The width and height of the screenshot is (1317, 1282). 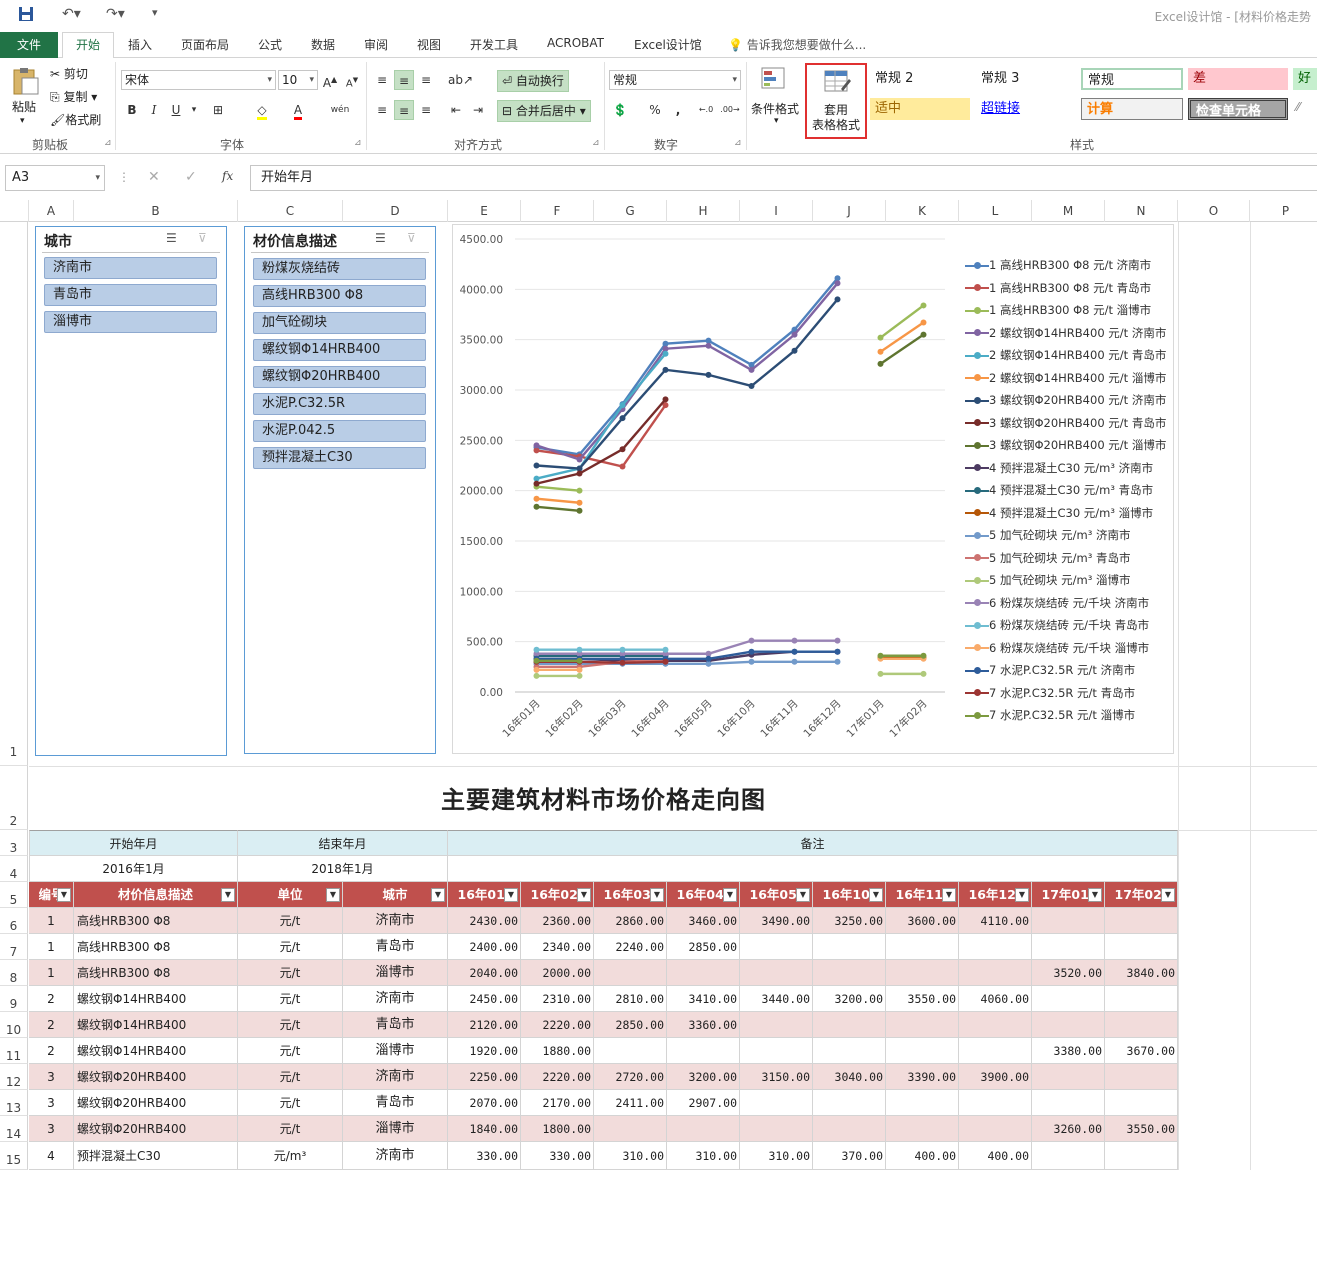 What do you see at coordinates (730, 674) in the screenshot?
I see `chart-series` at bounding box center [730, 674].